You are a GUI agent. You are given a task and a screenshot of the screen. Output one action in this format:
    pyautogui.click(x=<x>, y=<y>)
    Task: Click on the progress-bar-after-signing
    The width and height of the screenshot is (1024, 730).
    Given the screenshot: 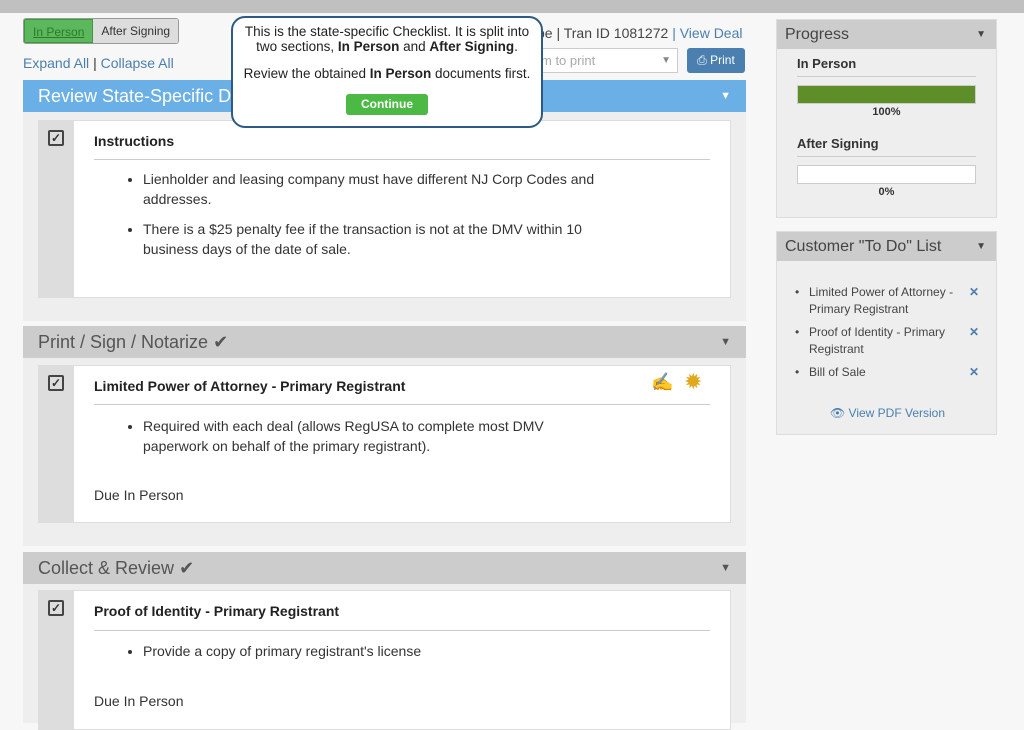 What is the action you would take?
    pyautogui.click(x=886, y=174)
    